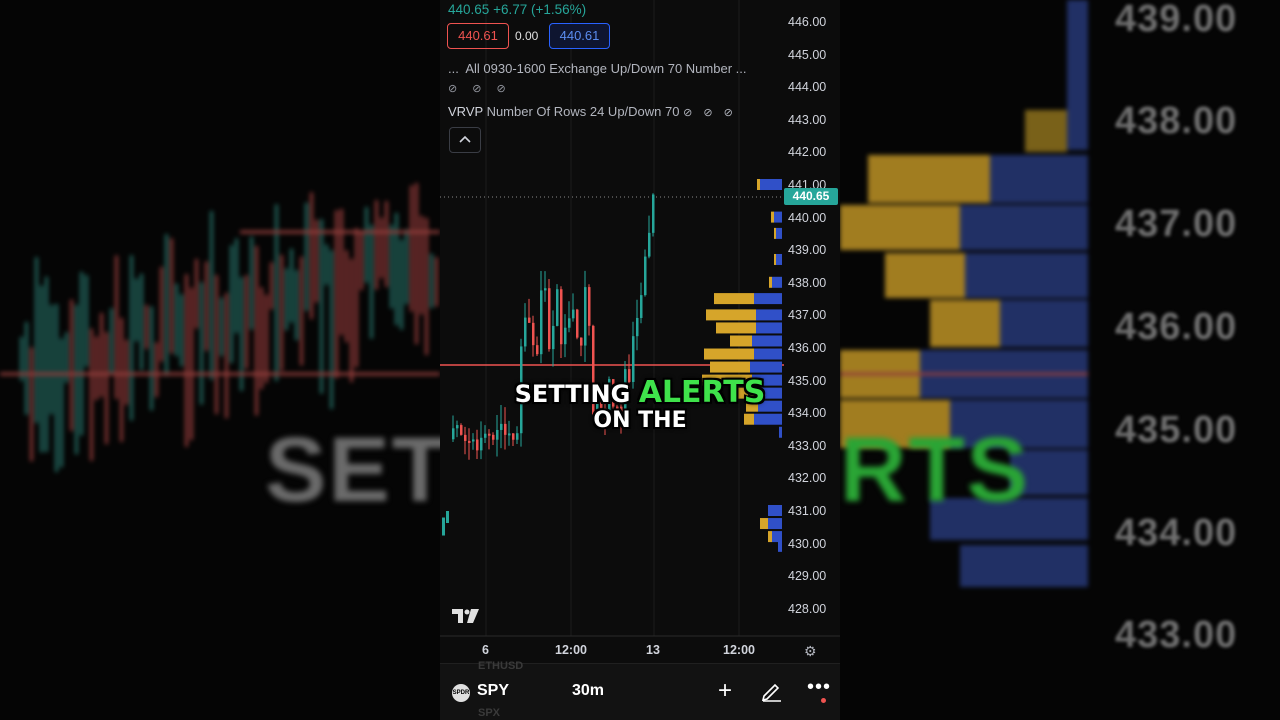  Describe the element at coordinates (592, 111) in the screenshot. I see `indicator-vrvp: VRVP Number Of Rows 24 Up/Down 70 ⊘ ⊘ ⊘` at that location.